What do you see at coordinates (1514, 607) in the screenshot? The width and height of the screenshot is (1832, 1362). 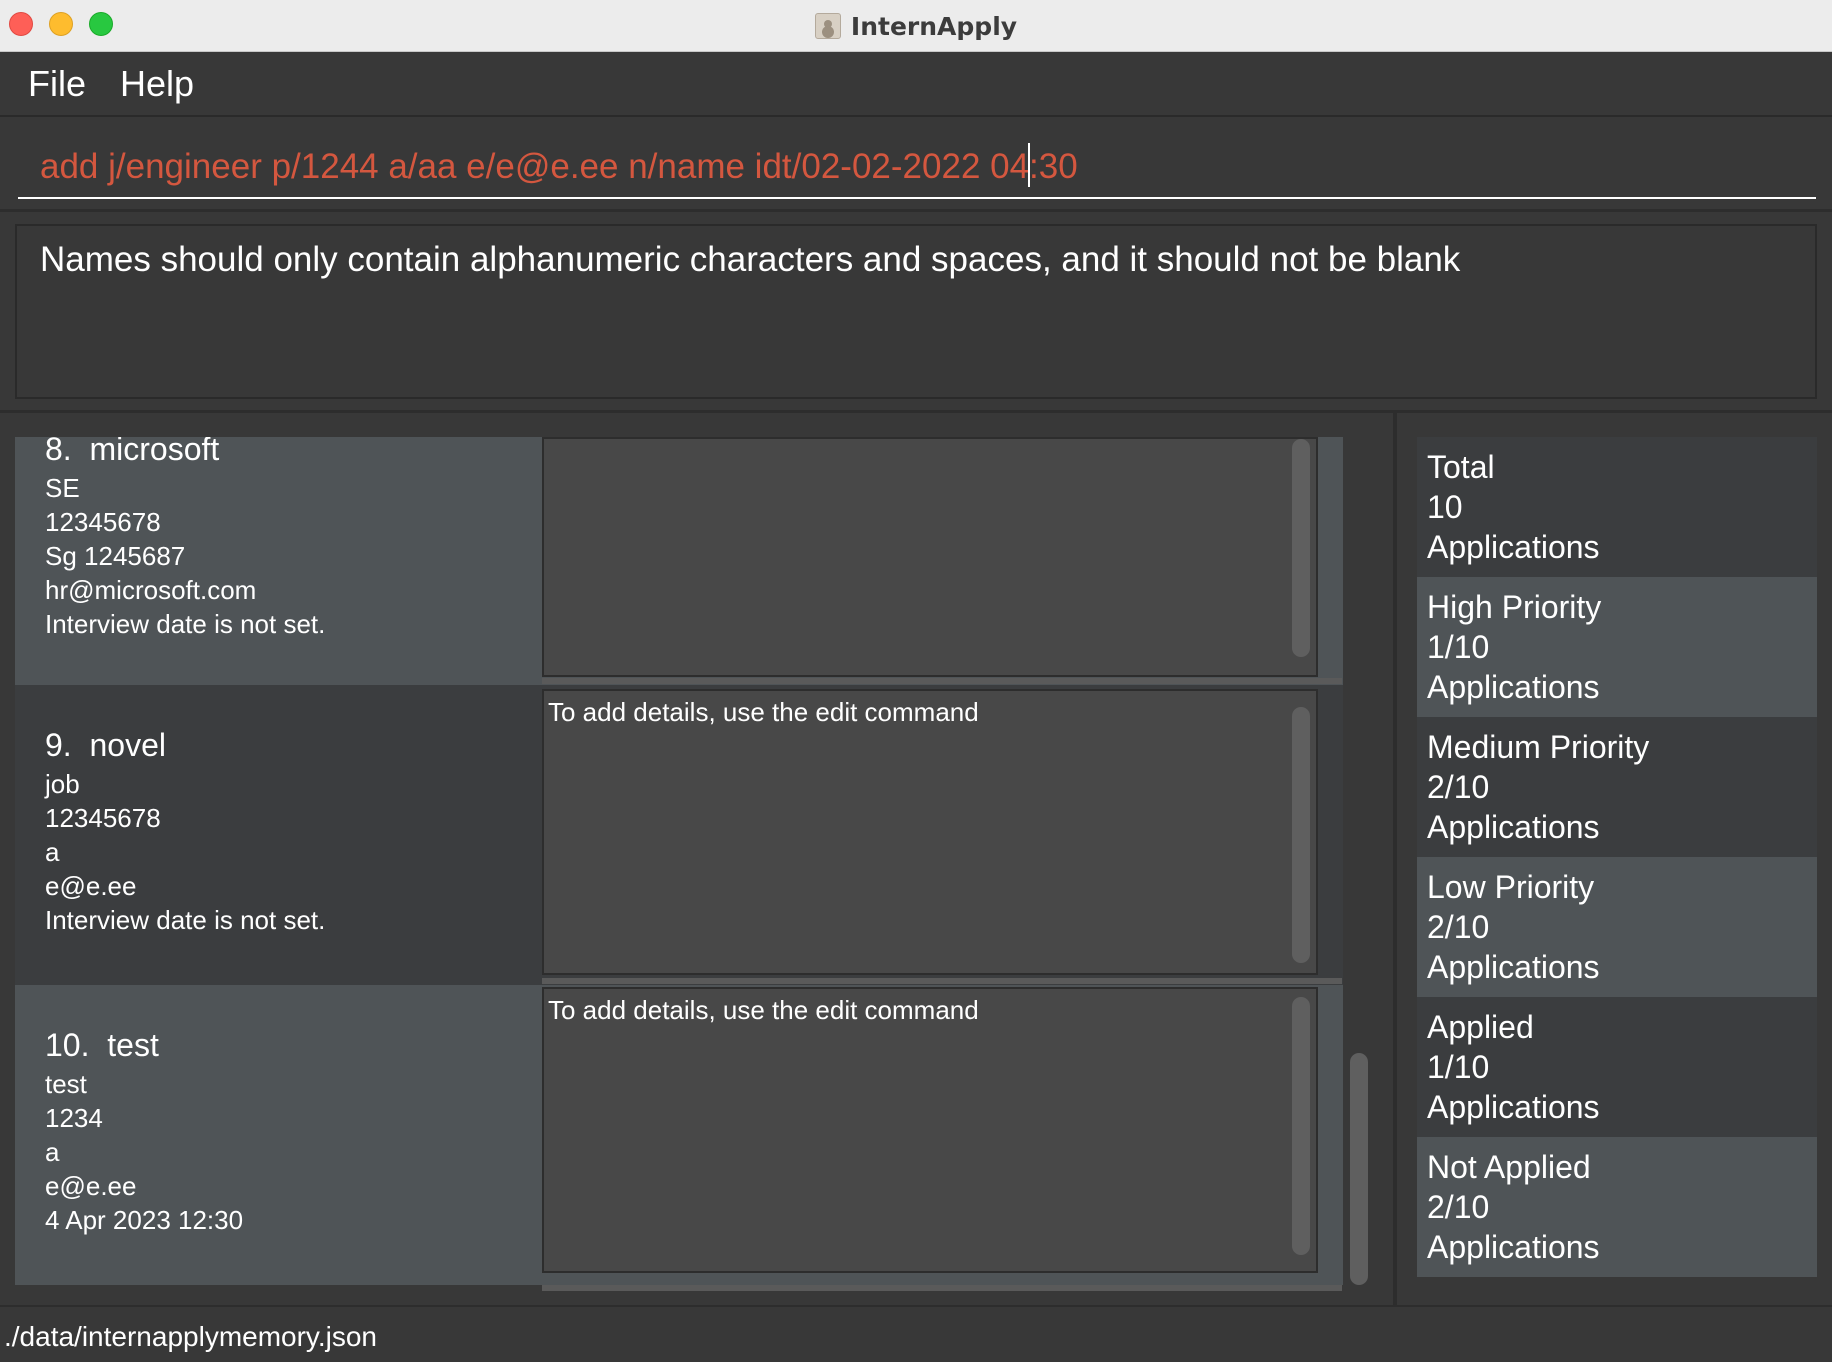 I see `stat-label: High Priority` at bounding box center [1514, 607].